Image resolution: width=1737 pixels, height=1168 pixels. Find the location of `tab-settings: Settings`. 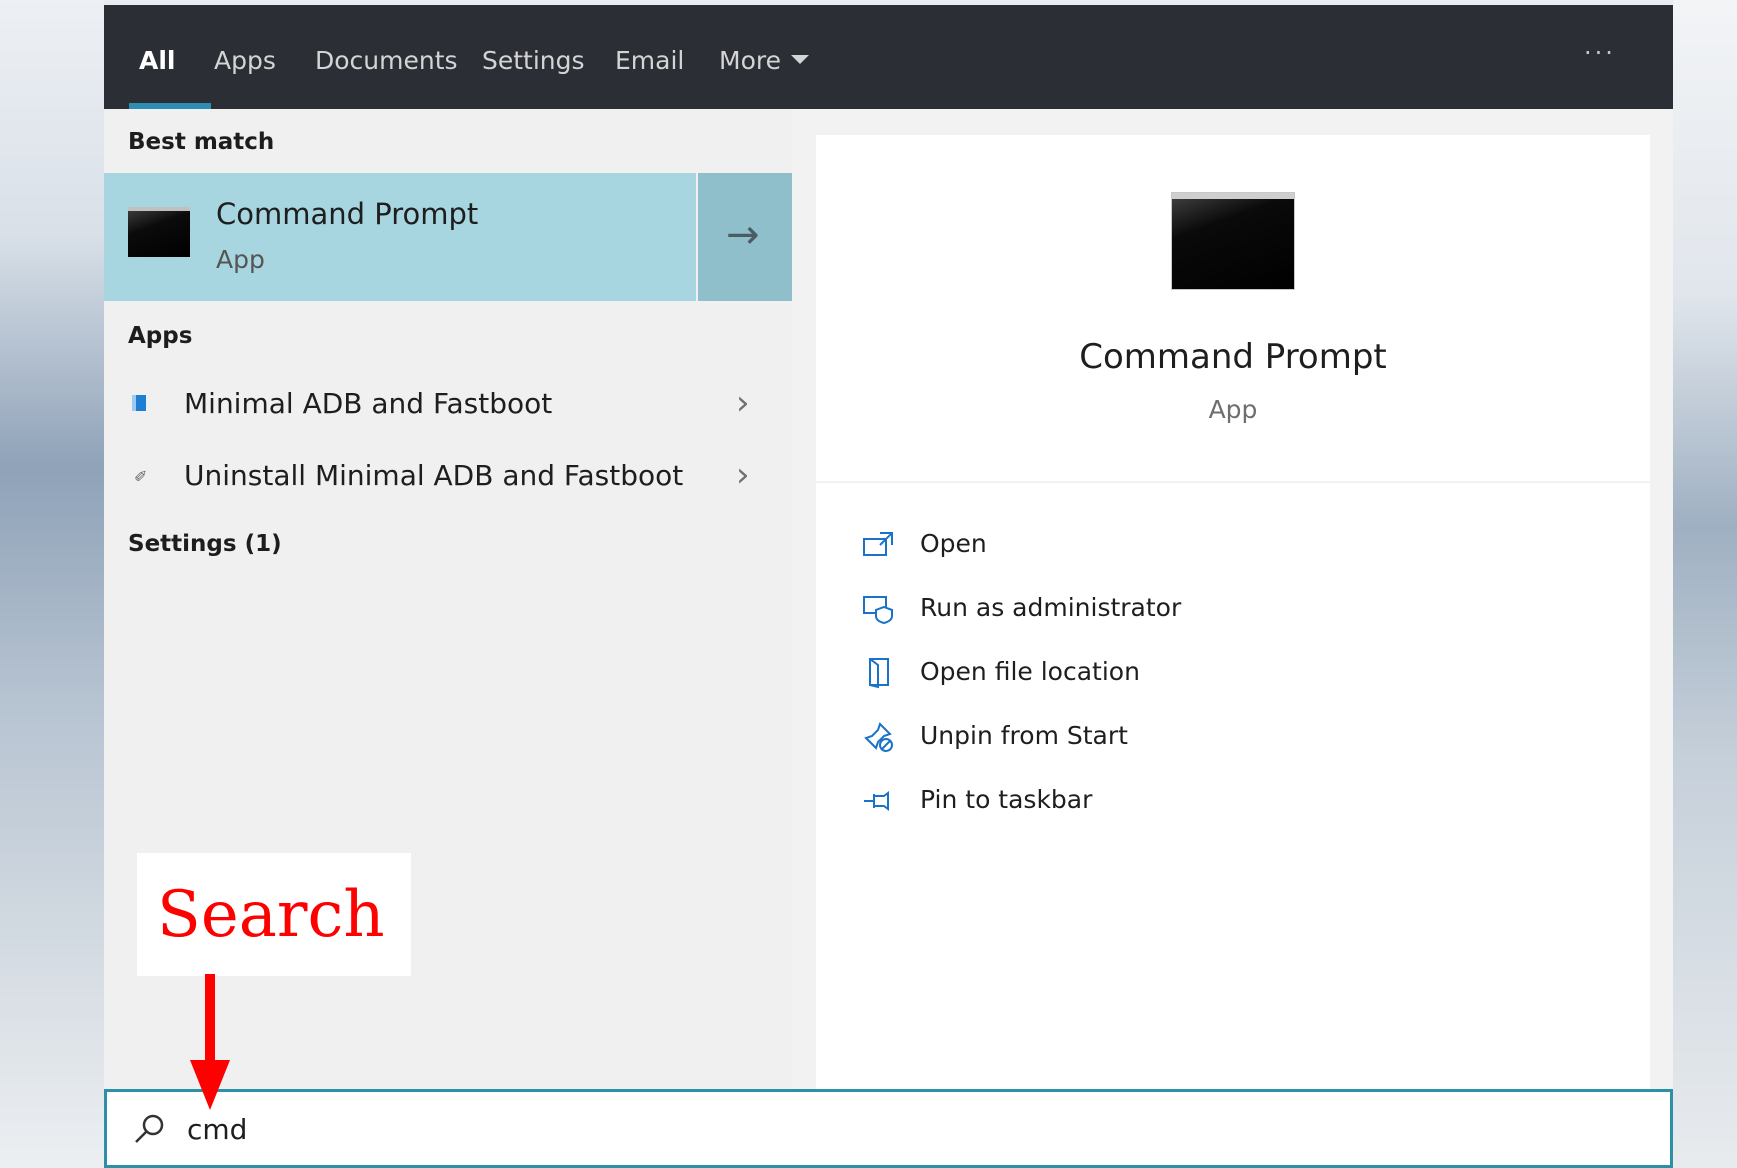

tab-settings: Settings is located at coordinates (533, 61).